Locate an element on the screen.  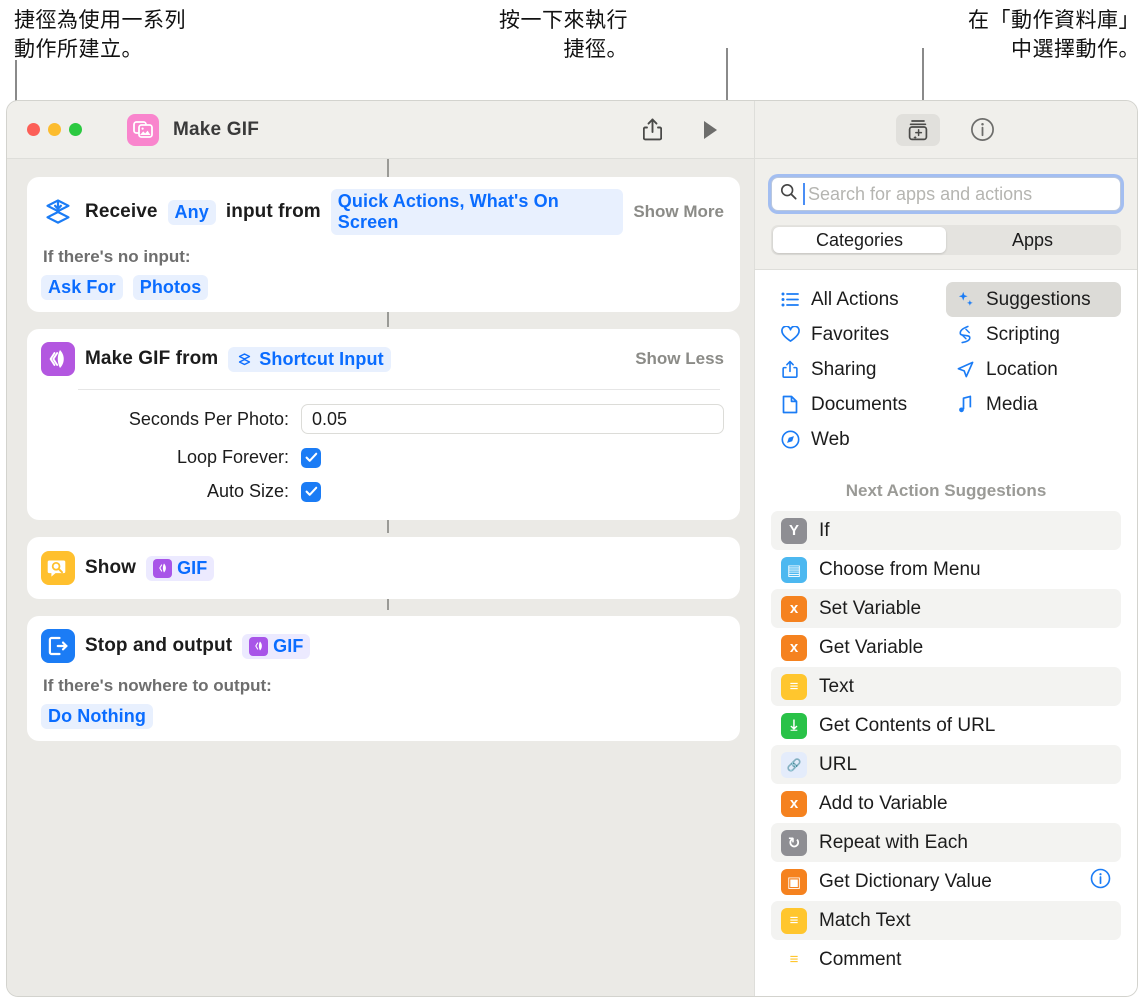
categories-column-right: Suggestions Scripting Location Media is located at coordinates (1033, 369).